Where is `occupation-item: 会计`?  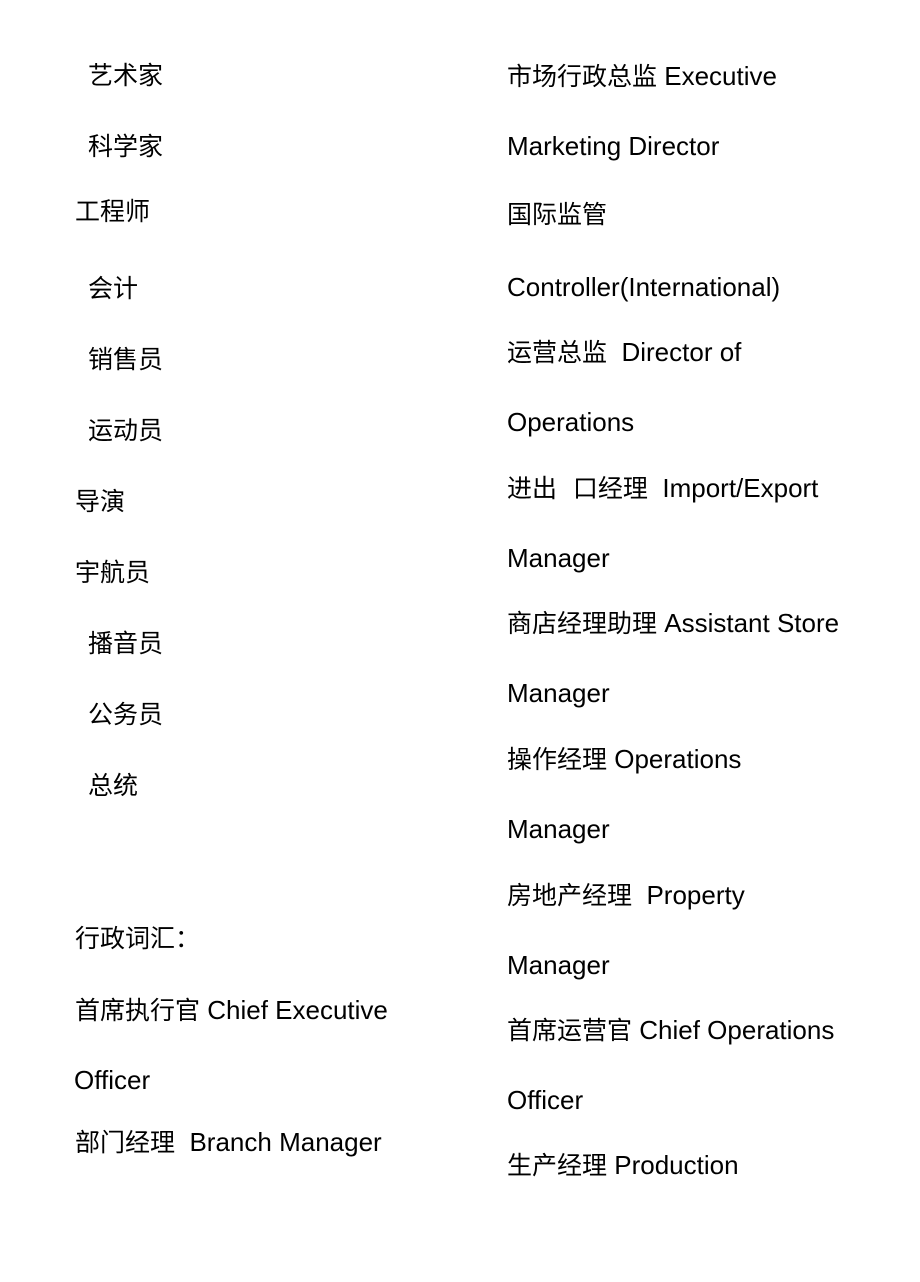 occupation-item: 会计 is located at coordinates (113, 288).